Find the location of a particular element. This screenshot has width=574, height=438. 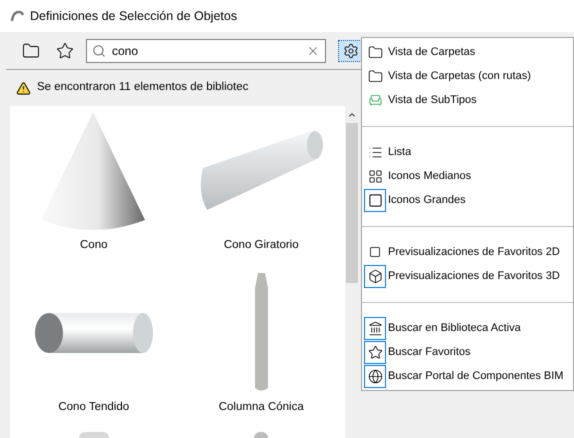

search-input: cono is located at coordinates (206, 51).